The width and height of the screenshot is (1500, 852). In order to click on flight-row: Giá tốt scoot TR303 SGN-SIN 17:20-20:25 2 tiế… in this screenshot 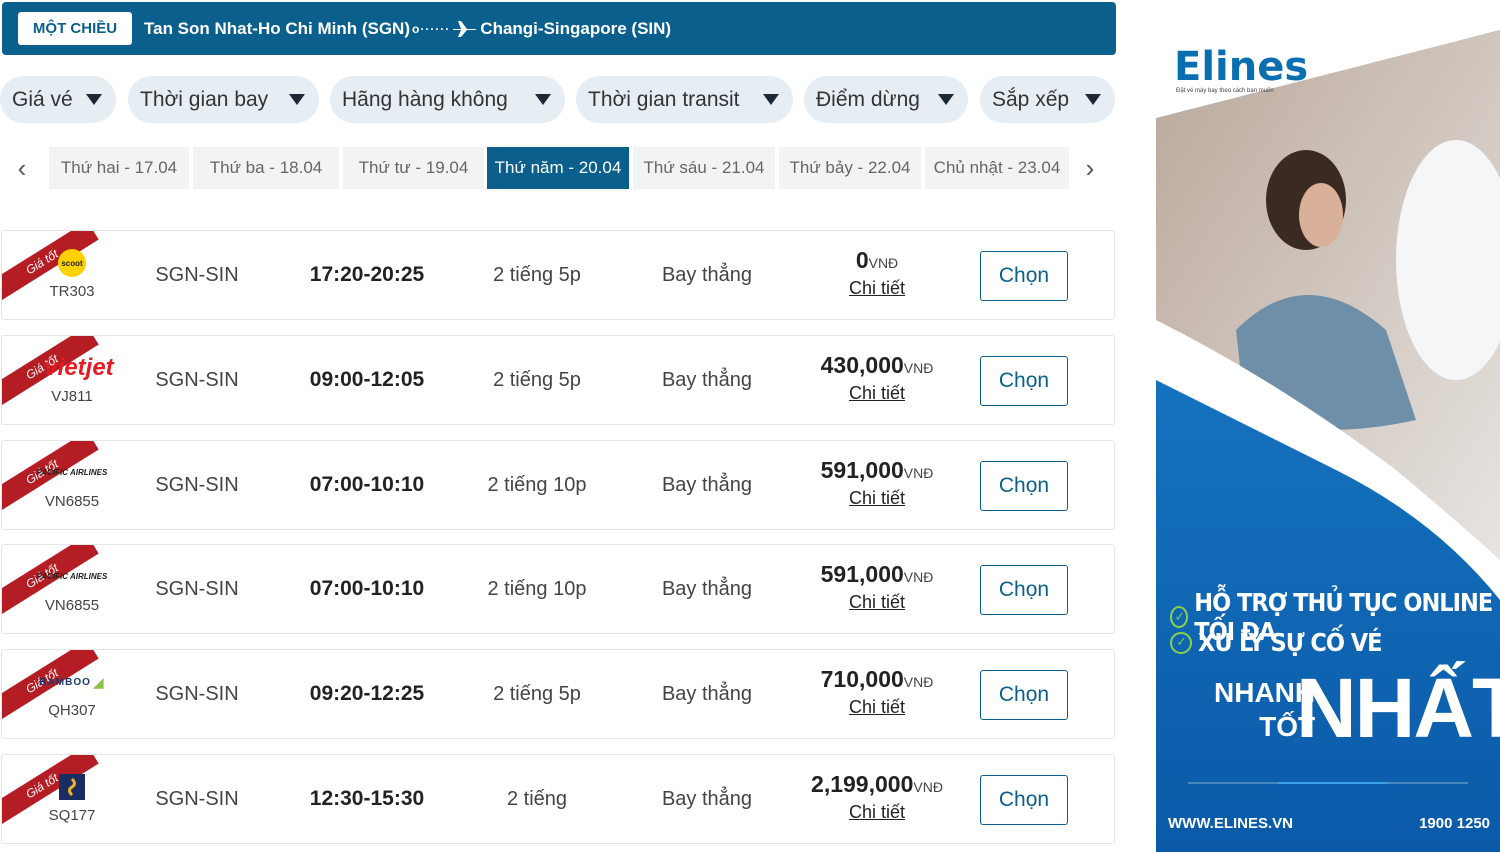, I will do `click(558, 275)`.